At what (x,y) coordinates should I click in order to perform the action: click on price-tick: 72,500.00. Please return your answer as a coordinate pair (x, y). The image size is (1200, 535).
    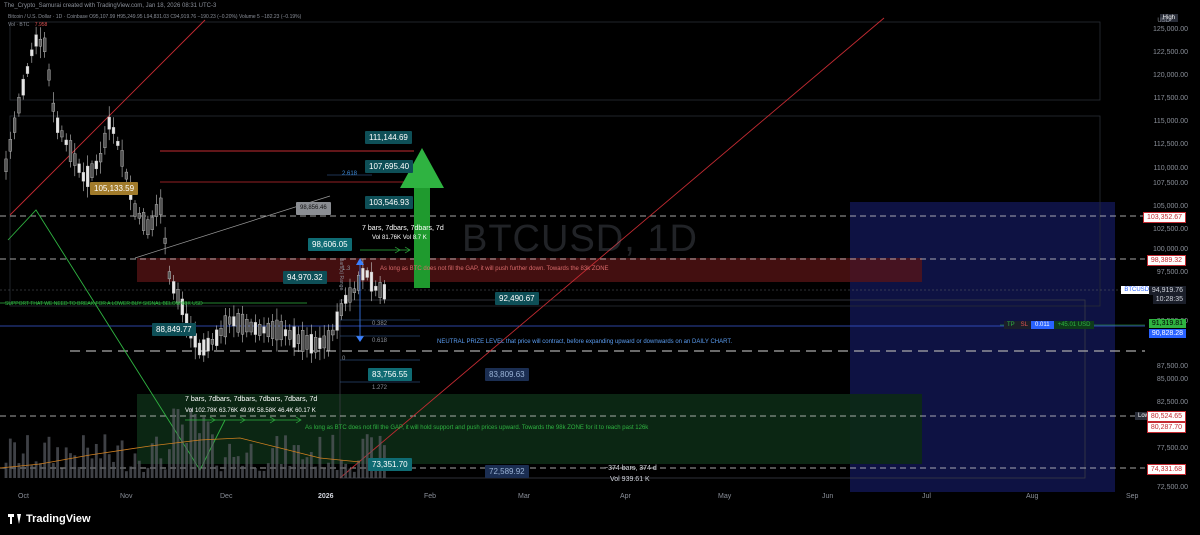
    Looking at the image, I should click on (1172, 487).